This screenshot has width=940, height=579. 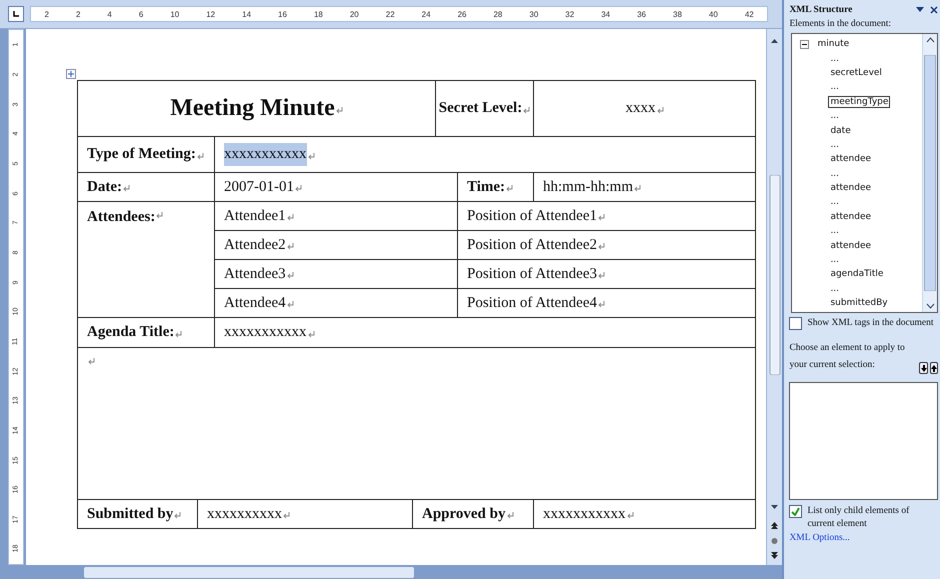 What do you see at coordinates (282, 14) in the screenshot?
I see `ruler-number: 16` at bounding box center [282, 14].